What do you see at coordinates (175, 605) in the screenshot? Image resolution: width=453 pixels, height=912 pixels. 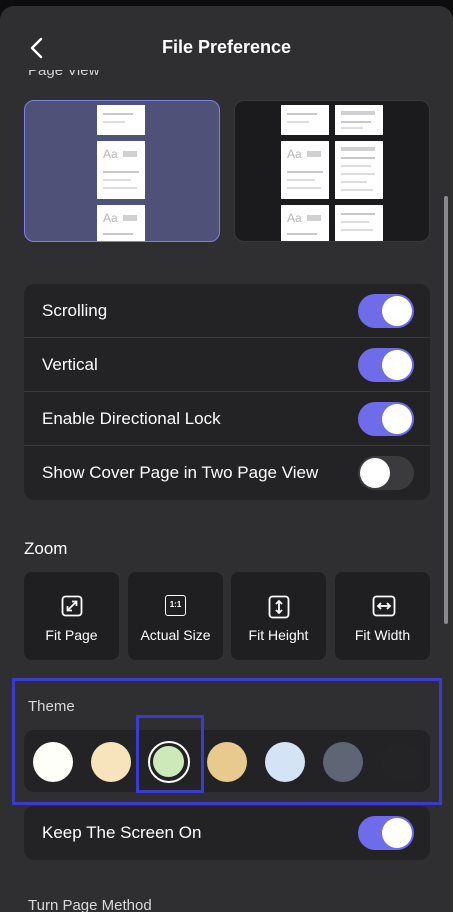 I see `actual-size-icon: 1:1` at bounding box center [175, 605].